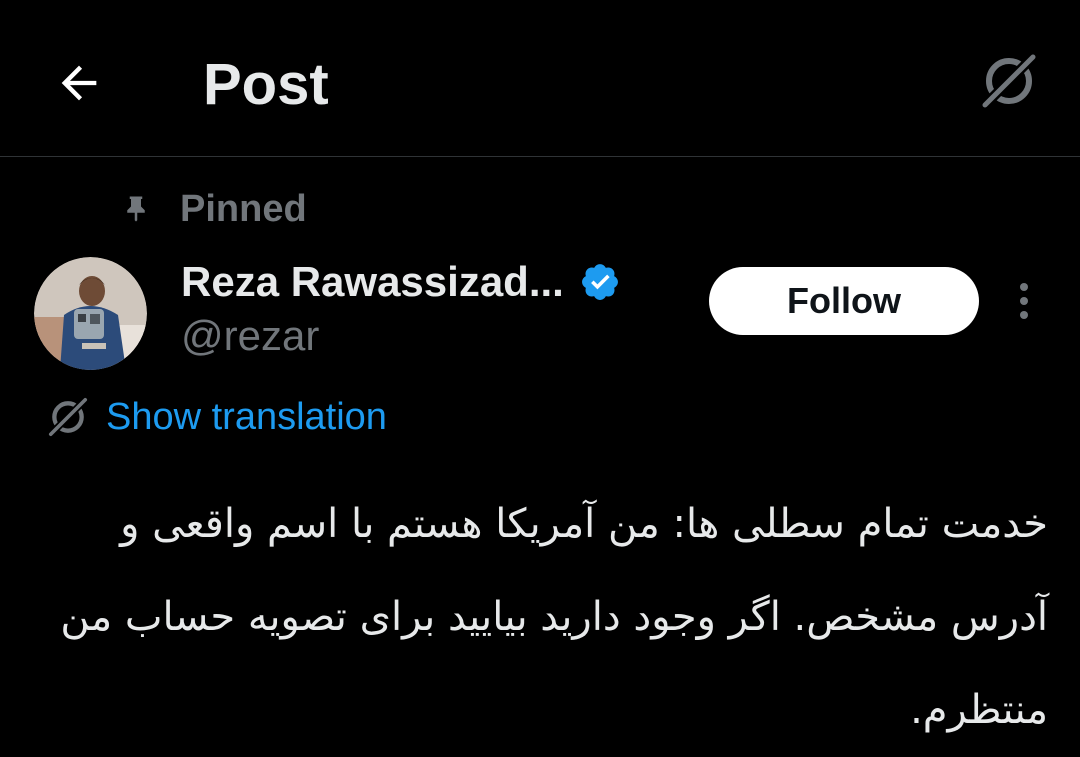 This screenshot has height=757, width=1080. What do you see at coordinates (844, 301) in the screenshot?
I see `follow-button: Follow` at bounding box center [844, 301].